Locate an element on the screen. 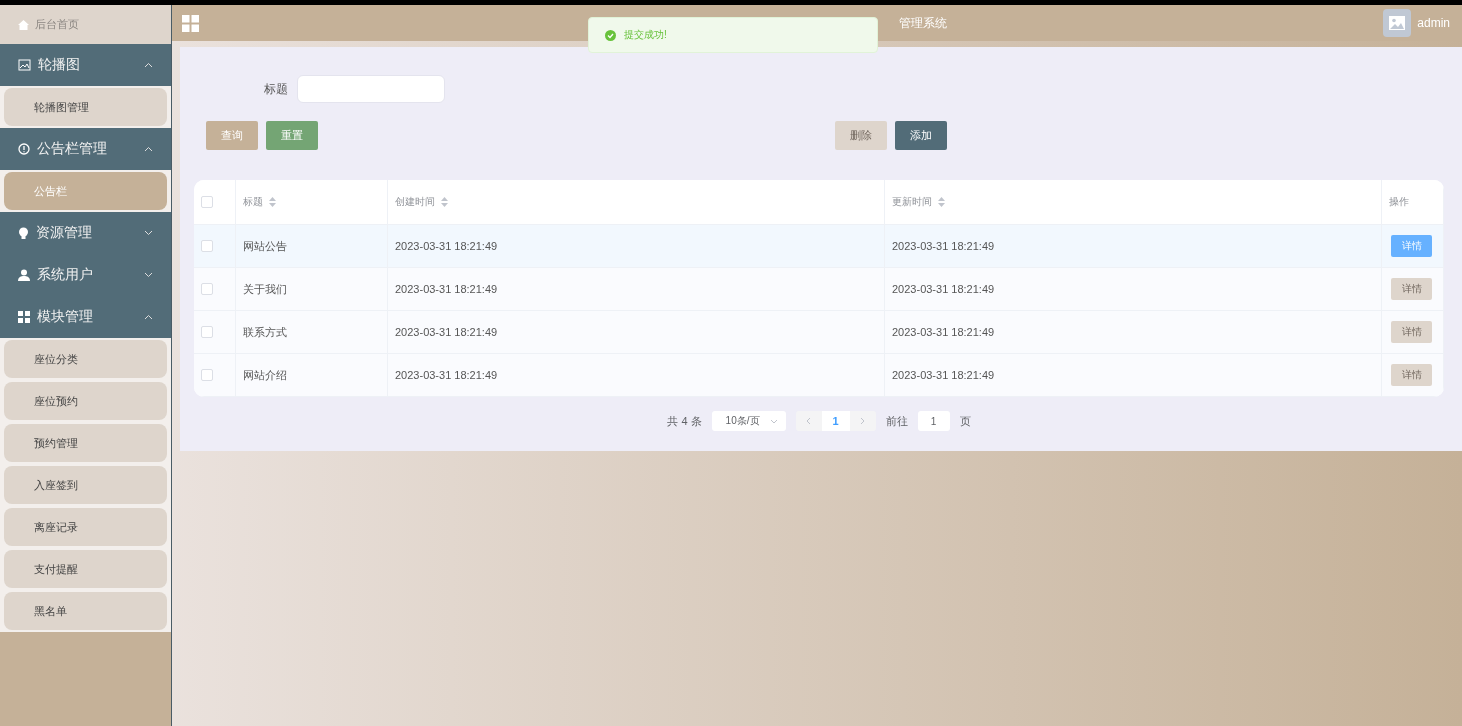  menu-group: 模块管理 is located at coordinates (85, 317).